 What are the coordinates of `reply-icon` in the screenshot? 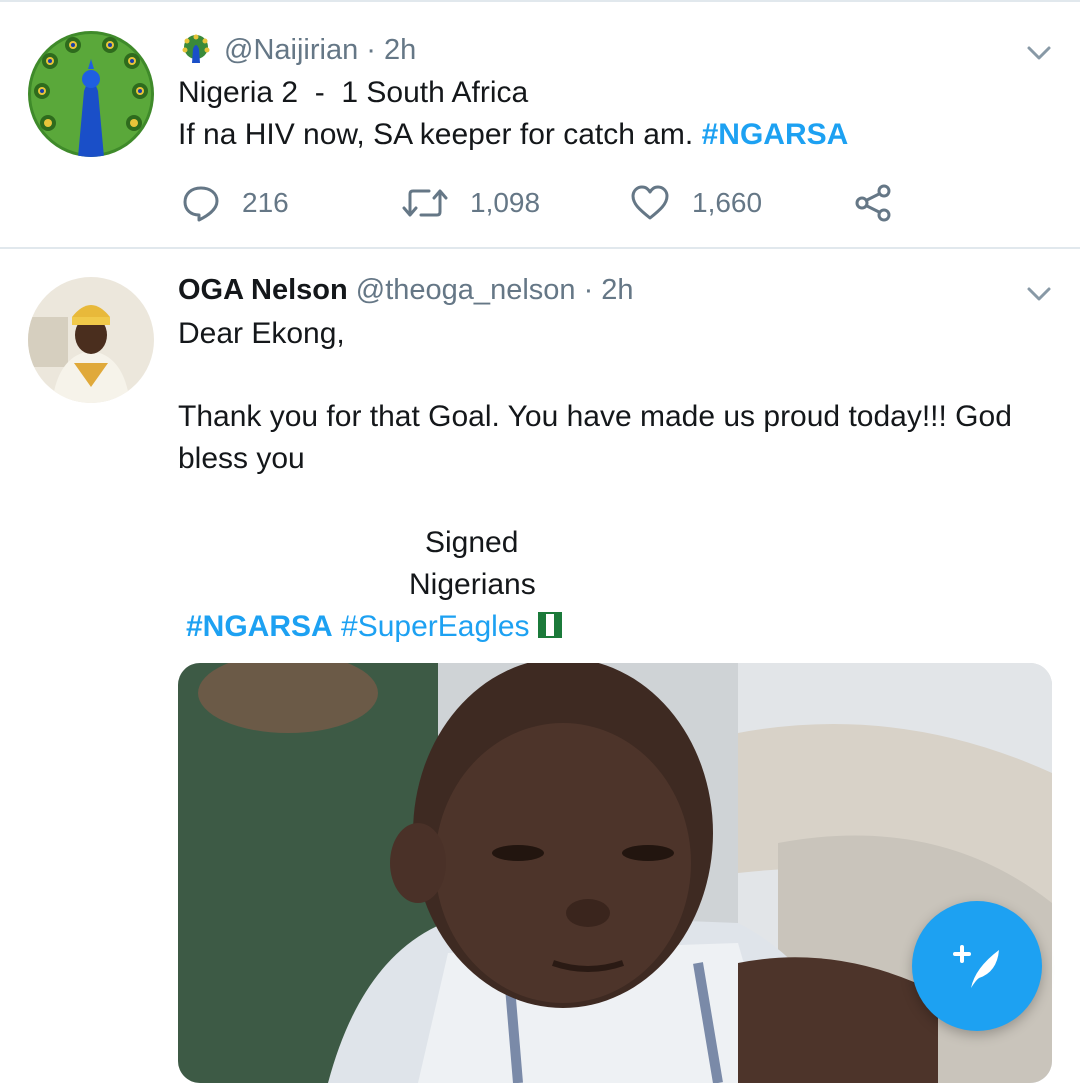 It's located at (201, 204).